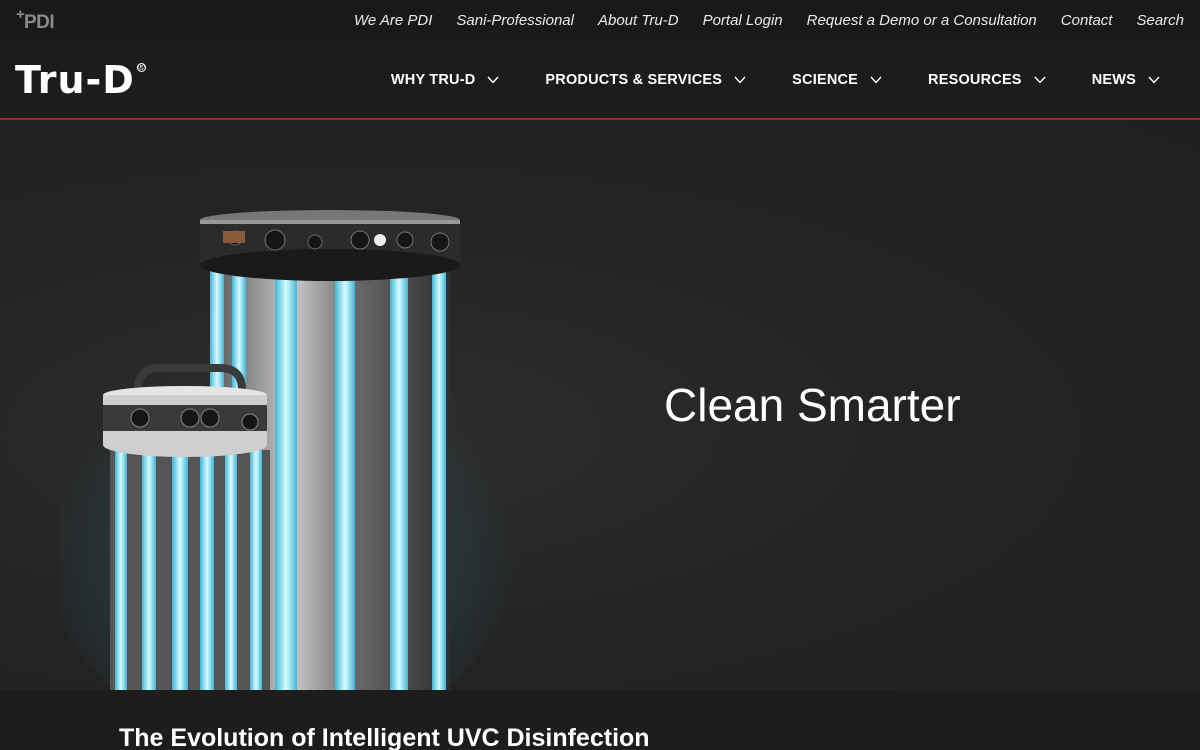 Image resolution: width=1200 pixels, height=750 pixels. Describe the element at coordinates (393, 20) in the screenshot. I see `utility-link-we-are-pdi: We Are PDI` at that location.